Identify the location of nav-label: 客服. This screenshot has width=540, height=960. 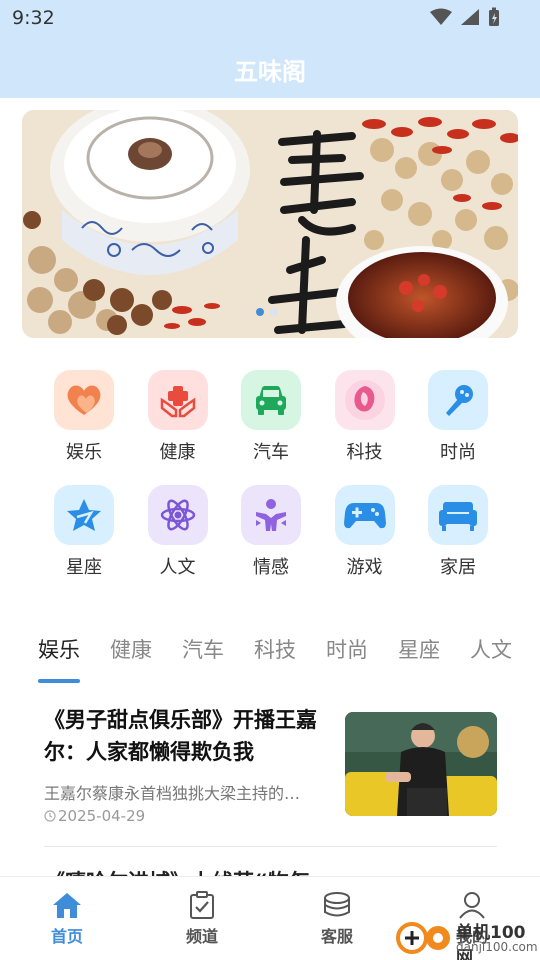
(336, 936).